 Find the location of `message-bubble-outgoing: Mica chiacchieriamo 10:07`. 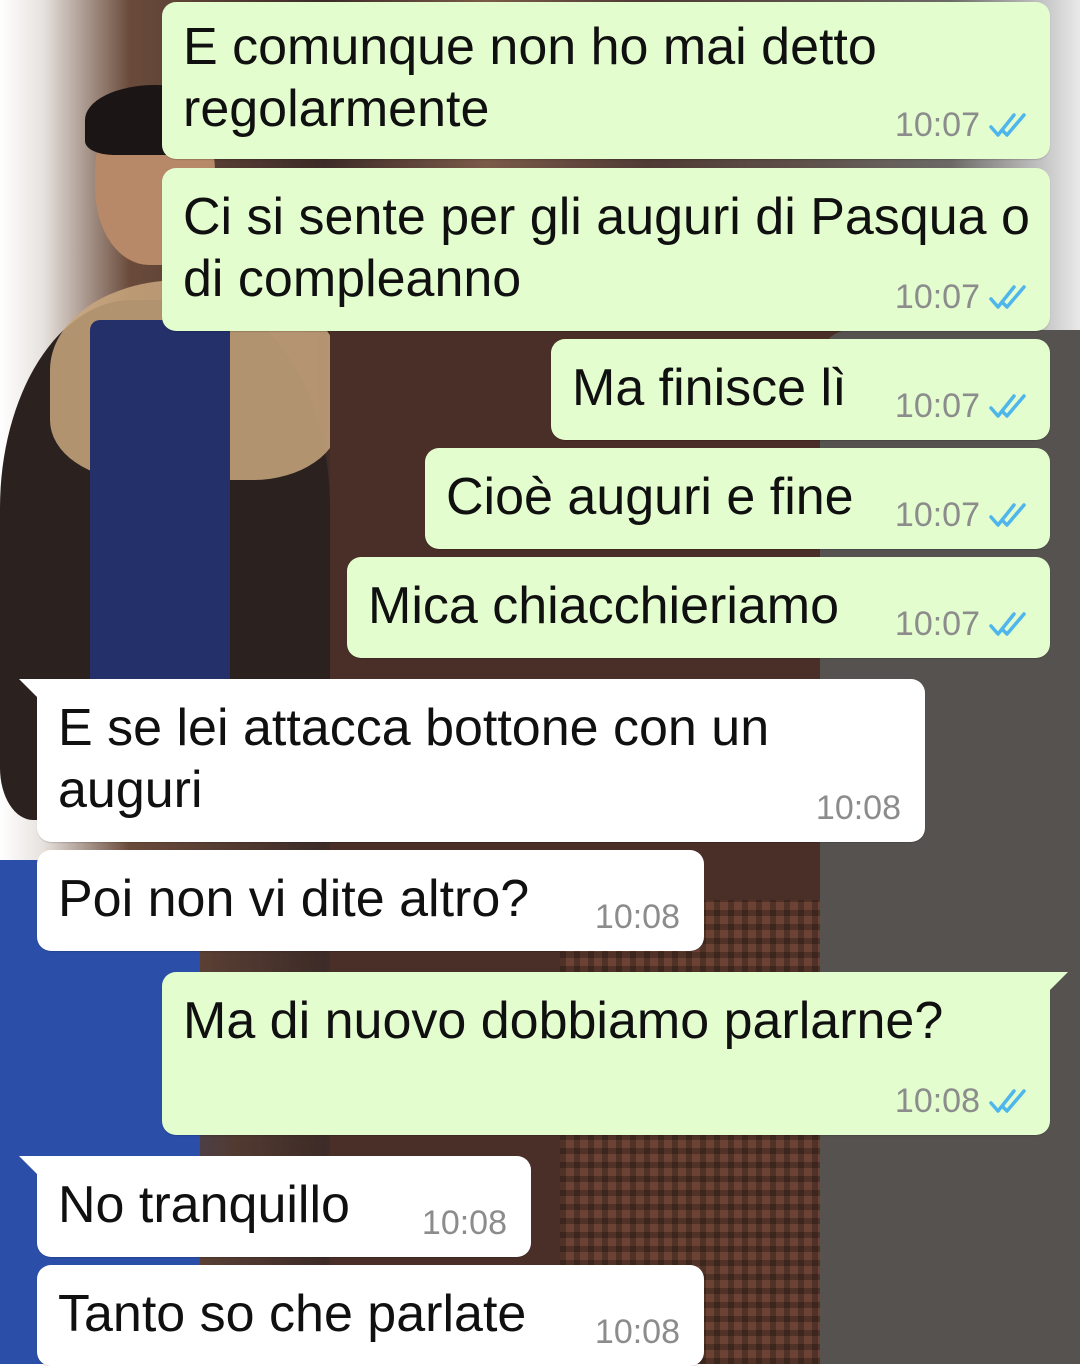

message-bubble-outgoing: Mica chiacchieriamo 10:07 is located at coordinates (698, 607).